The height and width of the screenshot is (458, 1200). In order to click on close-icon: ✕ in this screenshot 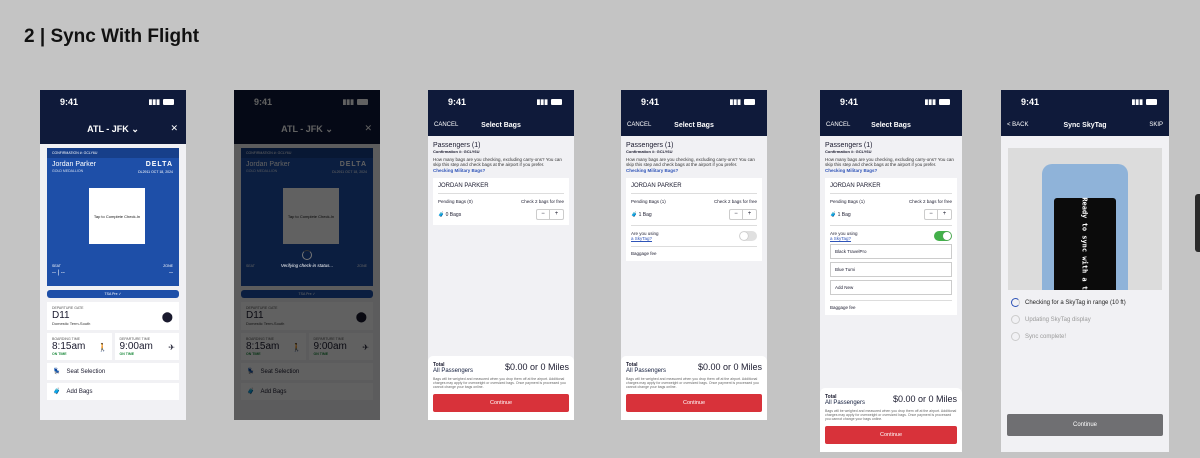, I will do `click(174, 128)`.